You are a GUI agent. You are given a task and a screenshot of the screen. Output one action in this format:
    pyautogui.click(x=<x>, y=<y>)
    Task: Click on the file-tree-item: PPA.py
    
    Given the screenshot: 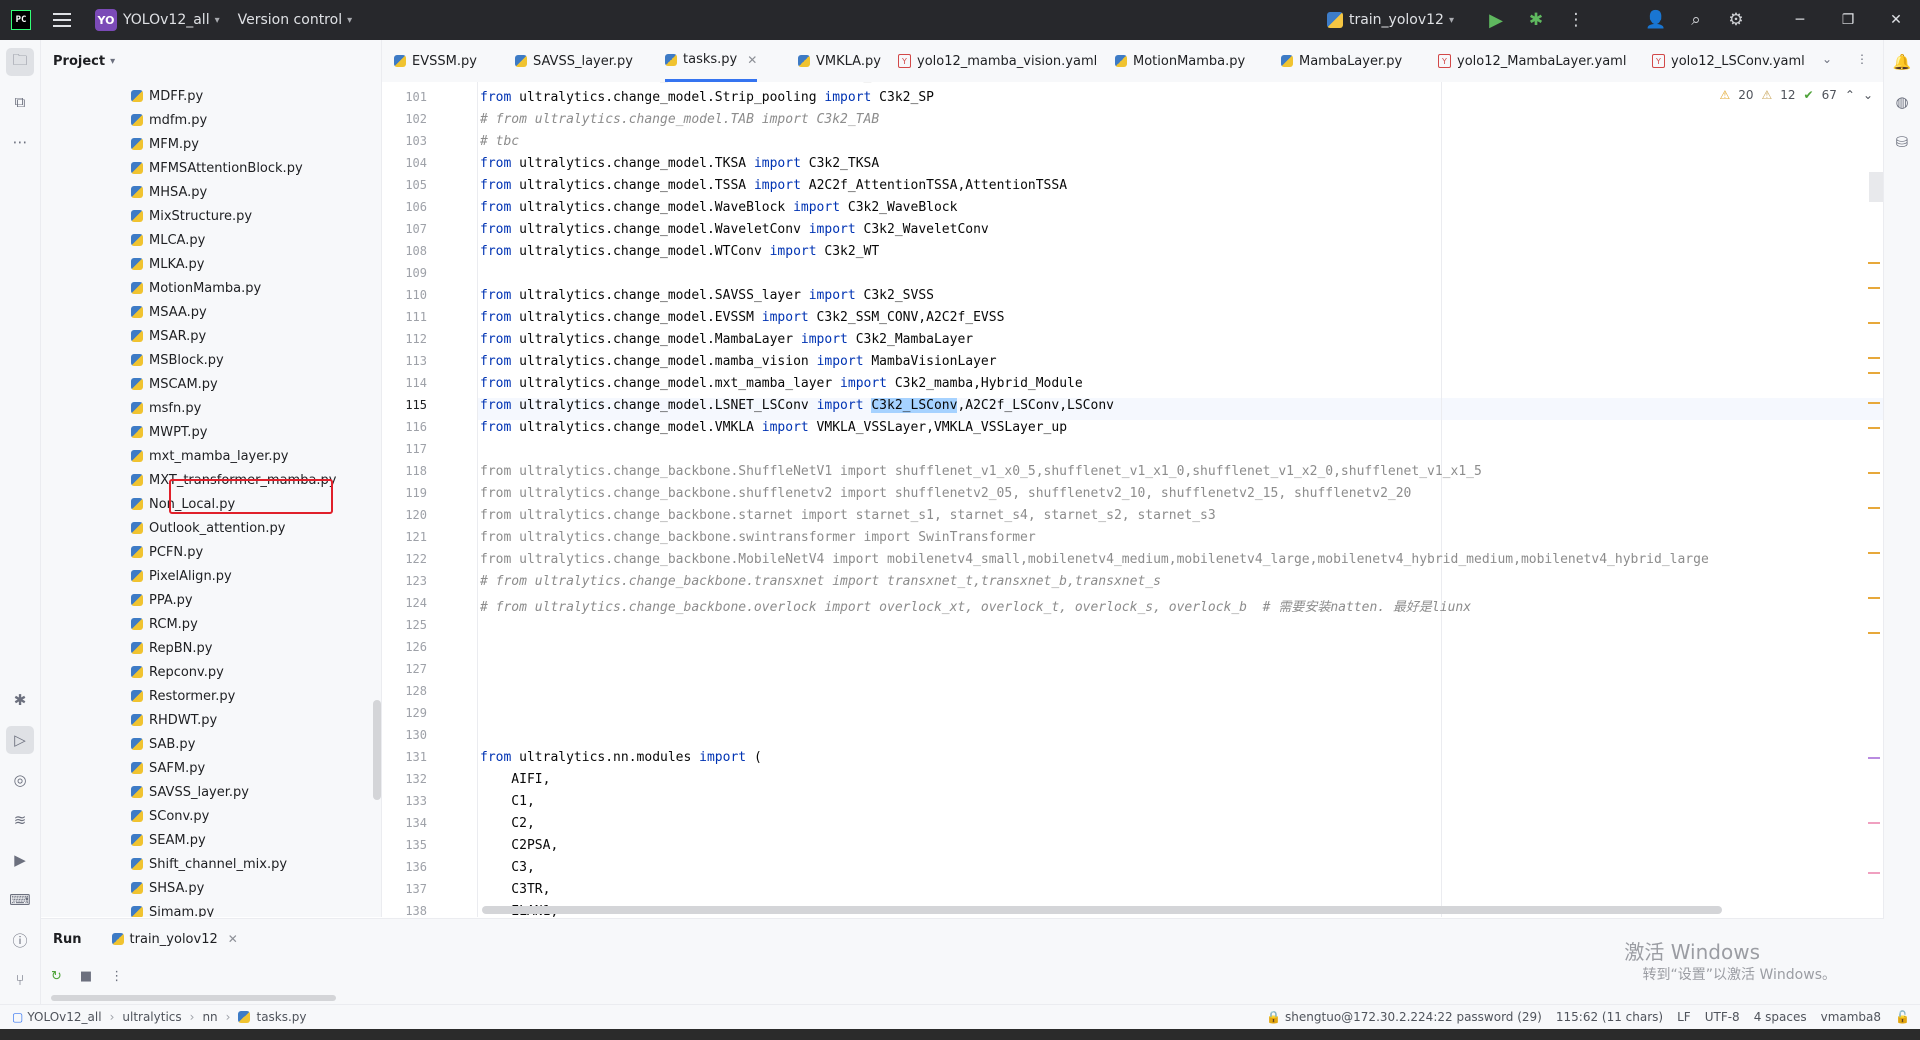 What is the action you would take?
    pyautogui.click(x=162, y=600)
    